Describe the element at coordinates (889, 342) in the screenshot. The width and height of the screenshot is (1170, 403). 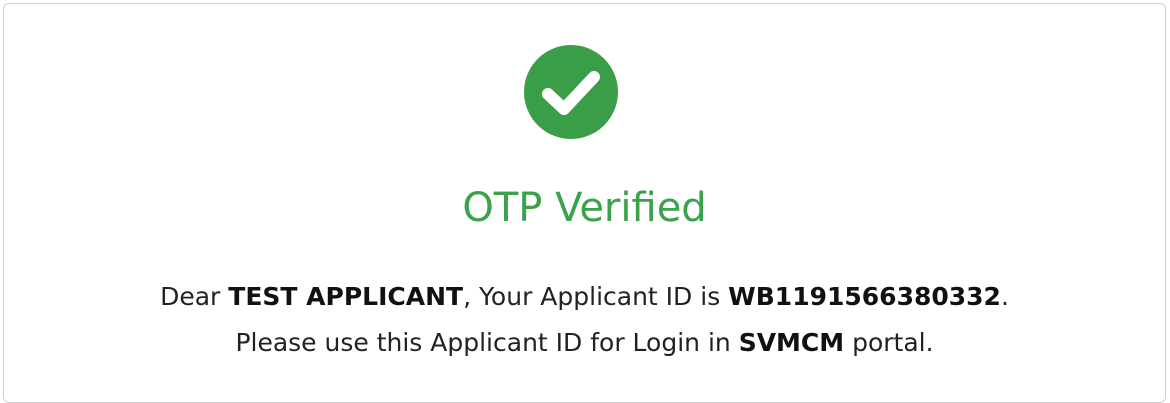
I see `line2-suffix: portal.` at that location.